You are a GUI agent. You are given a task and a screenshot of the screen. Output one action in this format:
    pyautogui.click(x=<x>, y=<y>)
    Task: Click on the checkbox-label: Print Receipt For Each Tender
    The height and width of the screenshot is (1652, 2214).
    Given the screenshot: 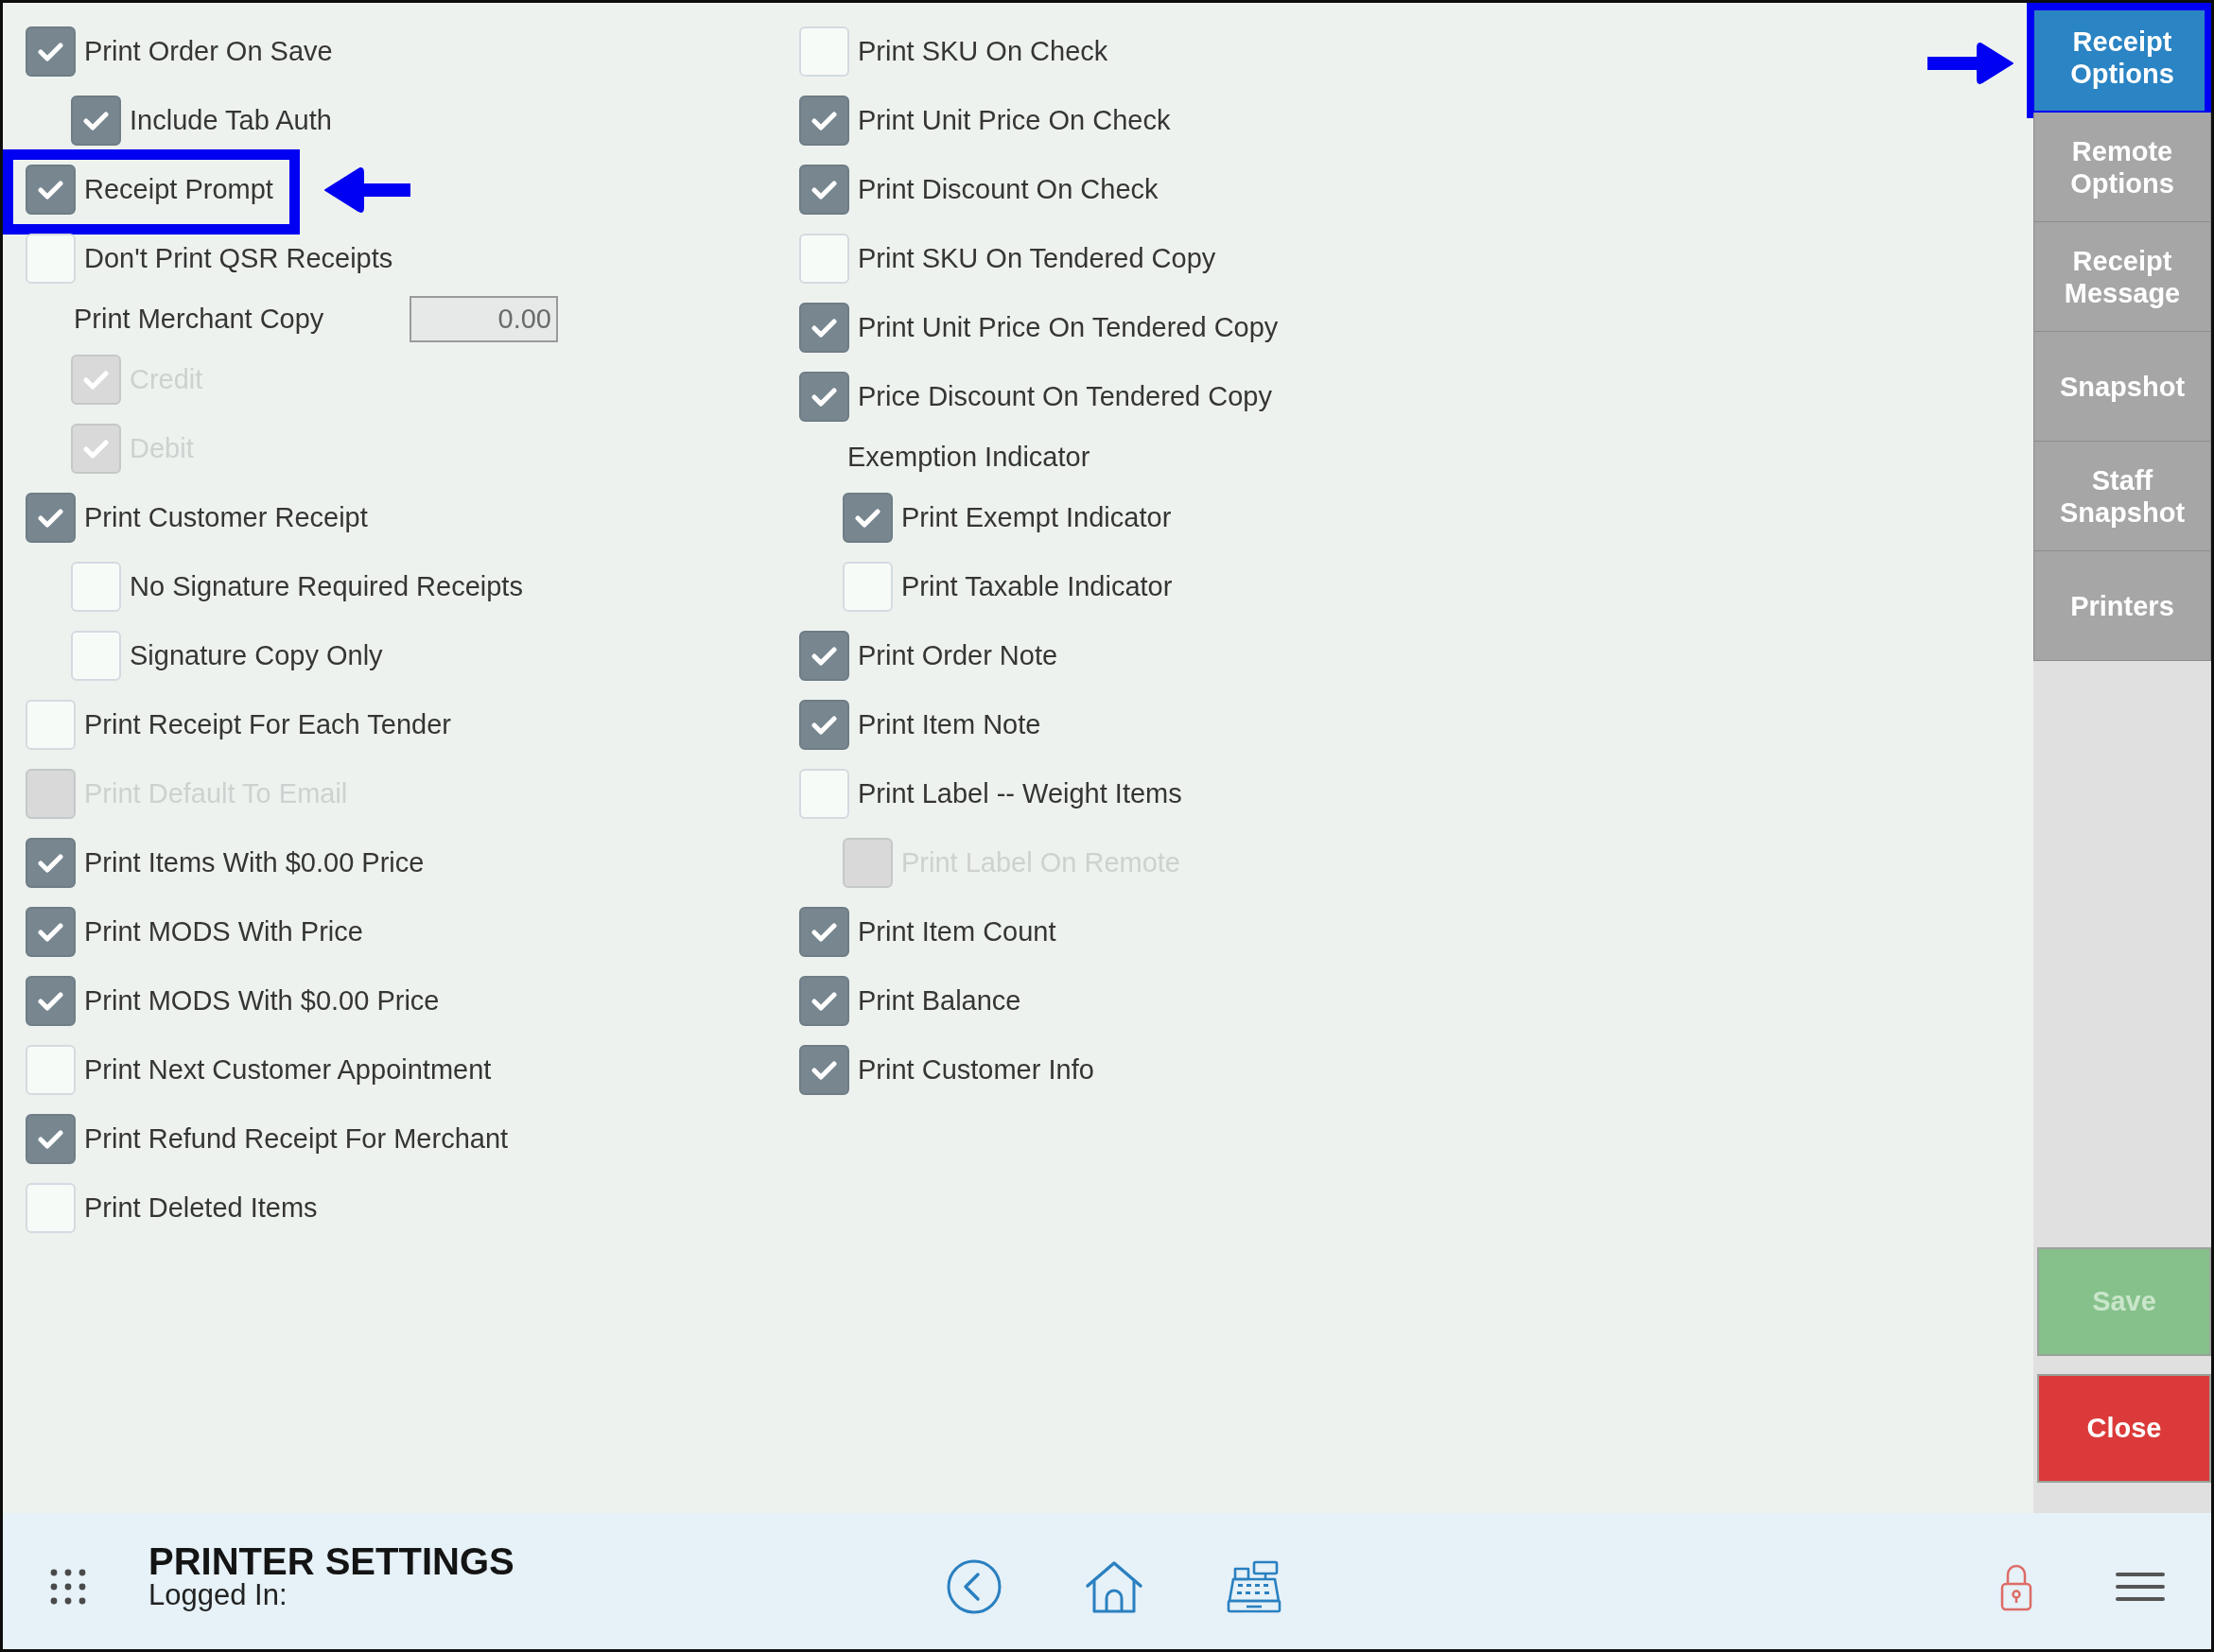 What is the action you would take?
    pyautogui.click(x=268, y=725)
    